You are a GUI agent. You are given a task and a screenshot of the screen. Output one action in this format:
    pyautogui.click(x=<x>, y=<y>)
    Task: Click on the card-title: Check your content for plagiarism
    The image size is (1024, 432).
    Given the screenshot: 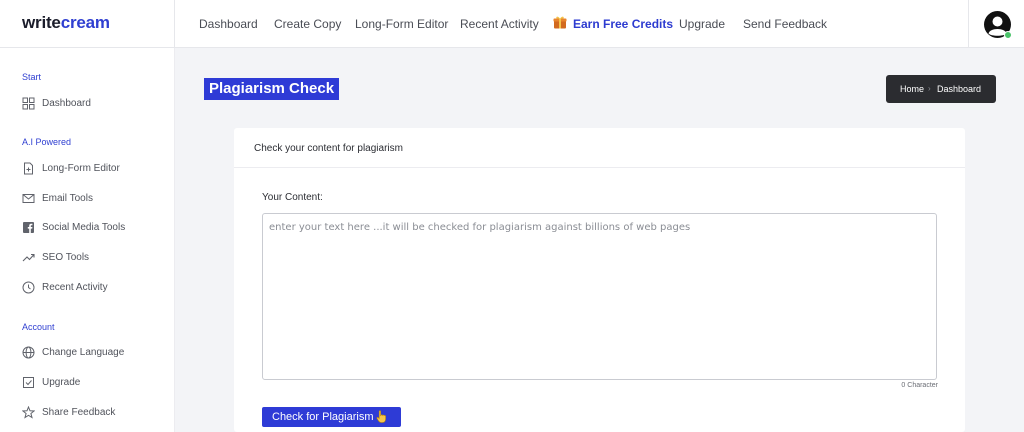 What is the action you would take?
    pyautogui.click(x=328, y=148)
    